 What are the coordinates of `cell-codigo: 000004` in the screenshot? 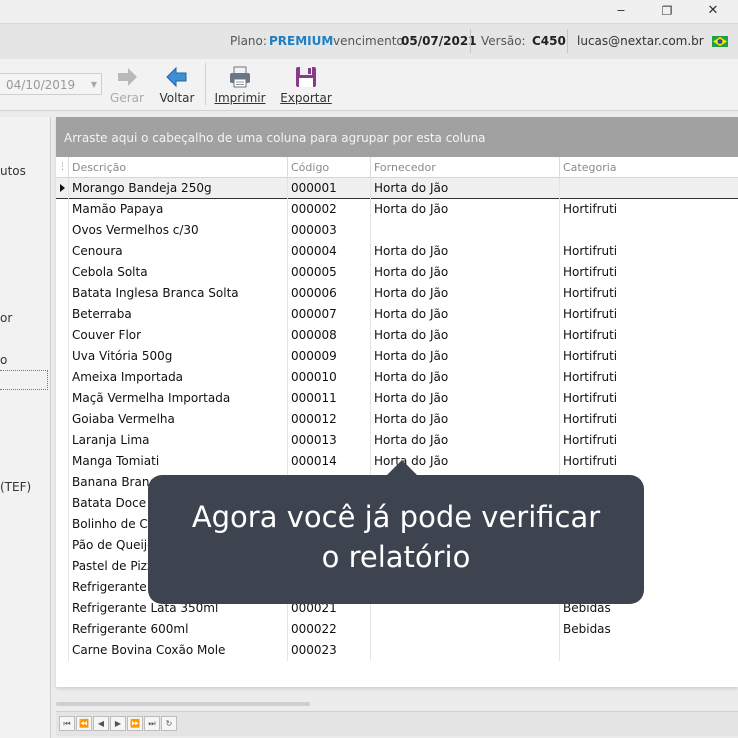 It's located at (329, 251).